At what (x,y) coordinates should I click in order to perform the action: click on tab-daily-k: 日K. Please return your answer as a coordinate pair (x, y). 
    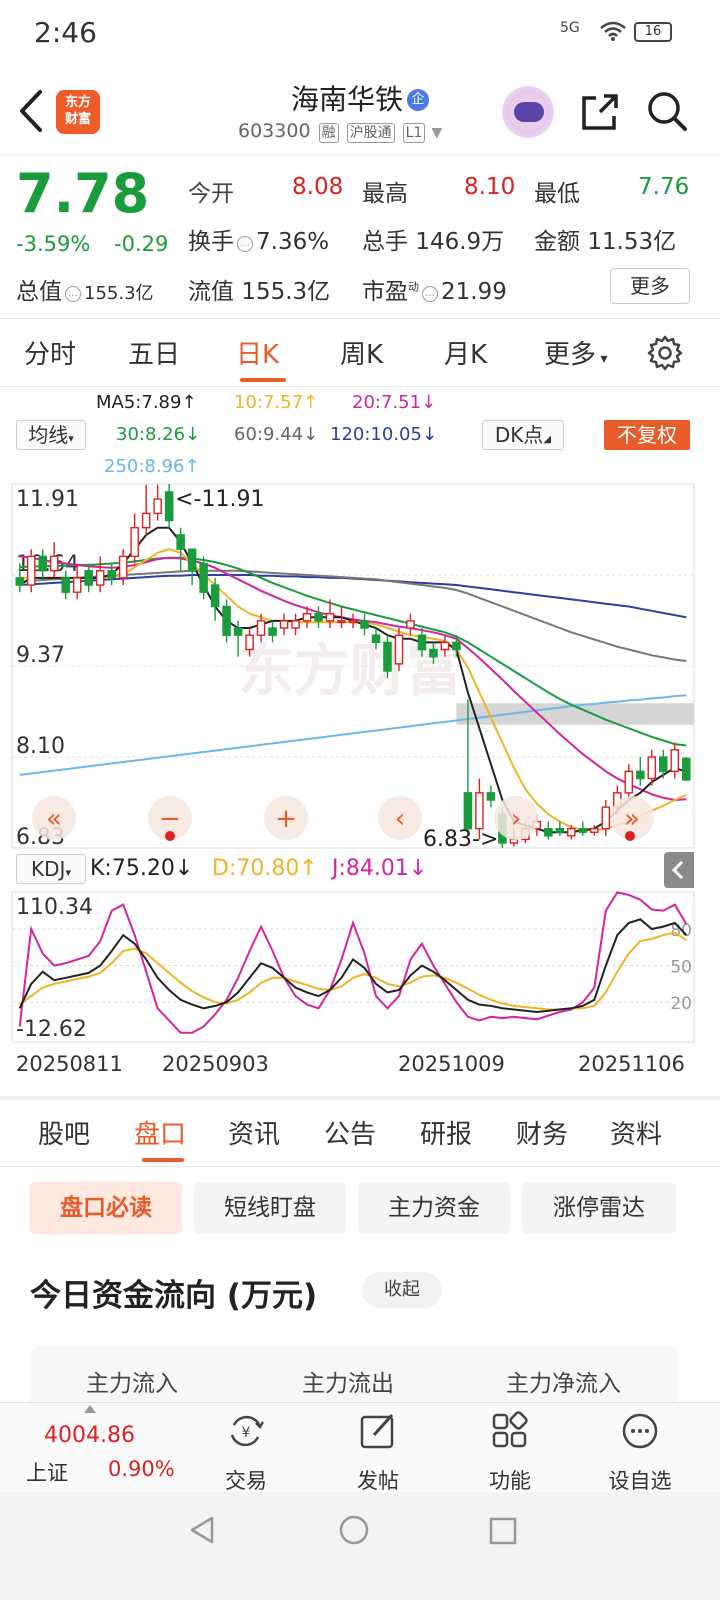
    Looking at the image, I should click on (257, 352).